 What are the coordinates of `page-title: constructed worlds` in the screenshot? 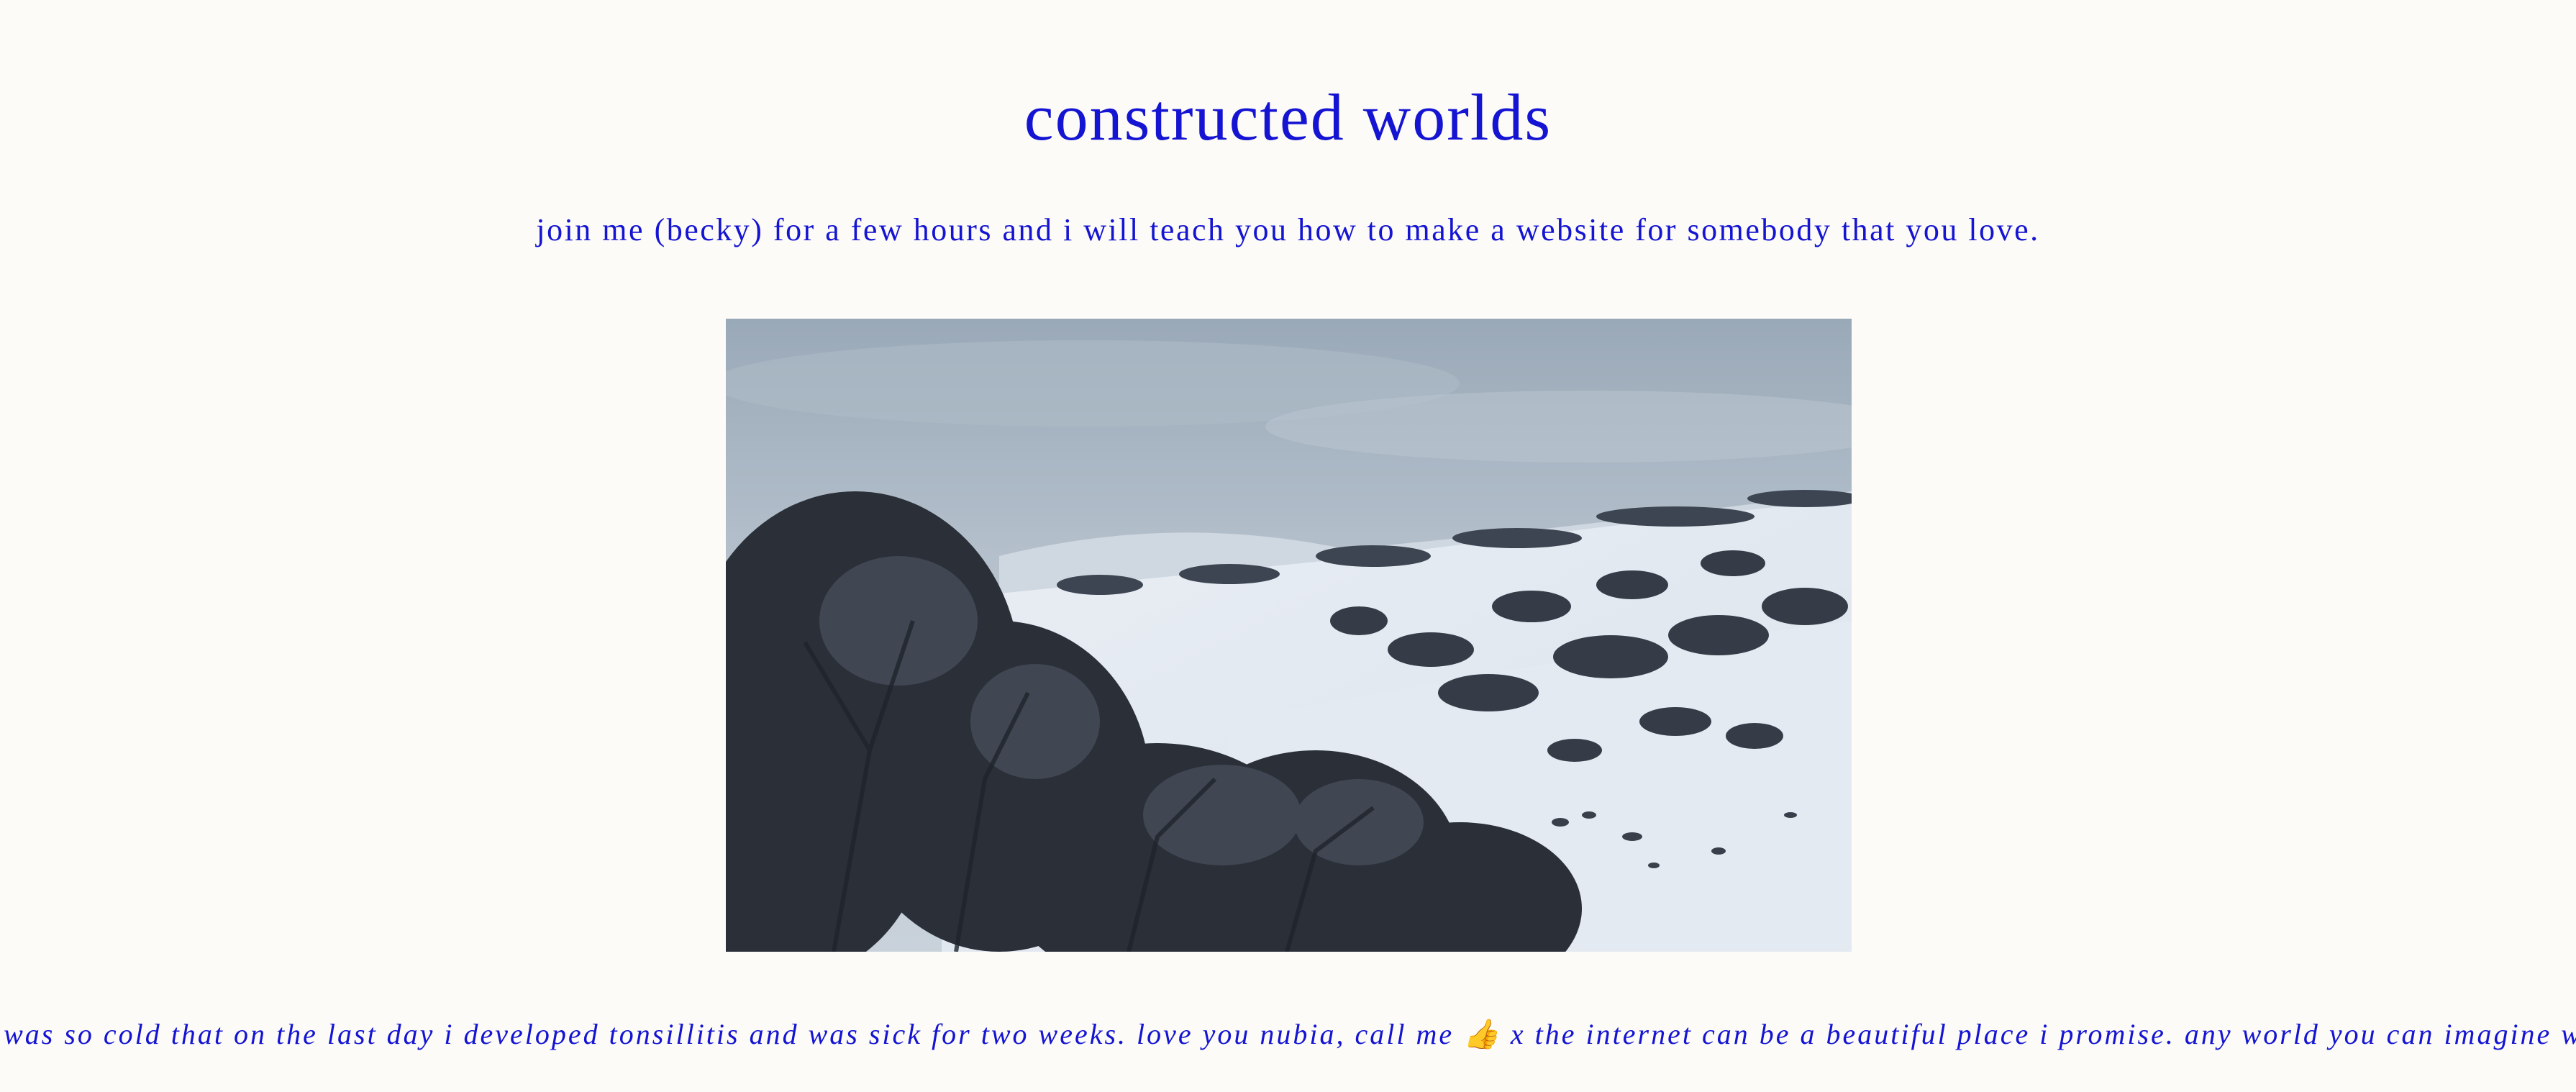 It's located at (1288, 117).